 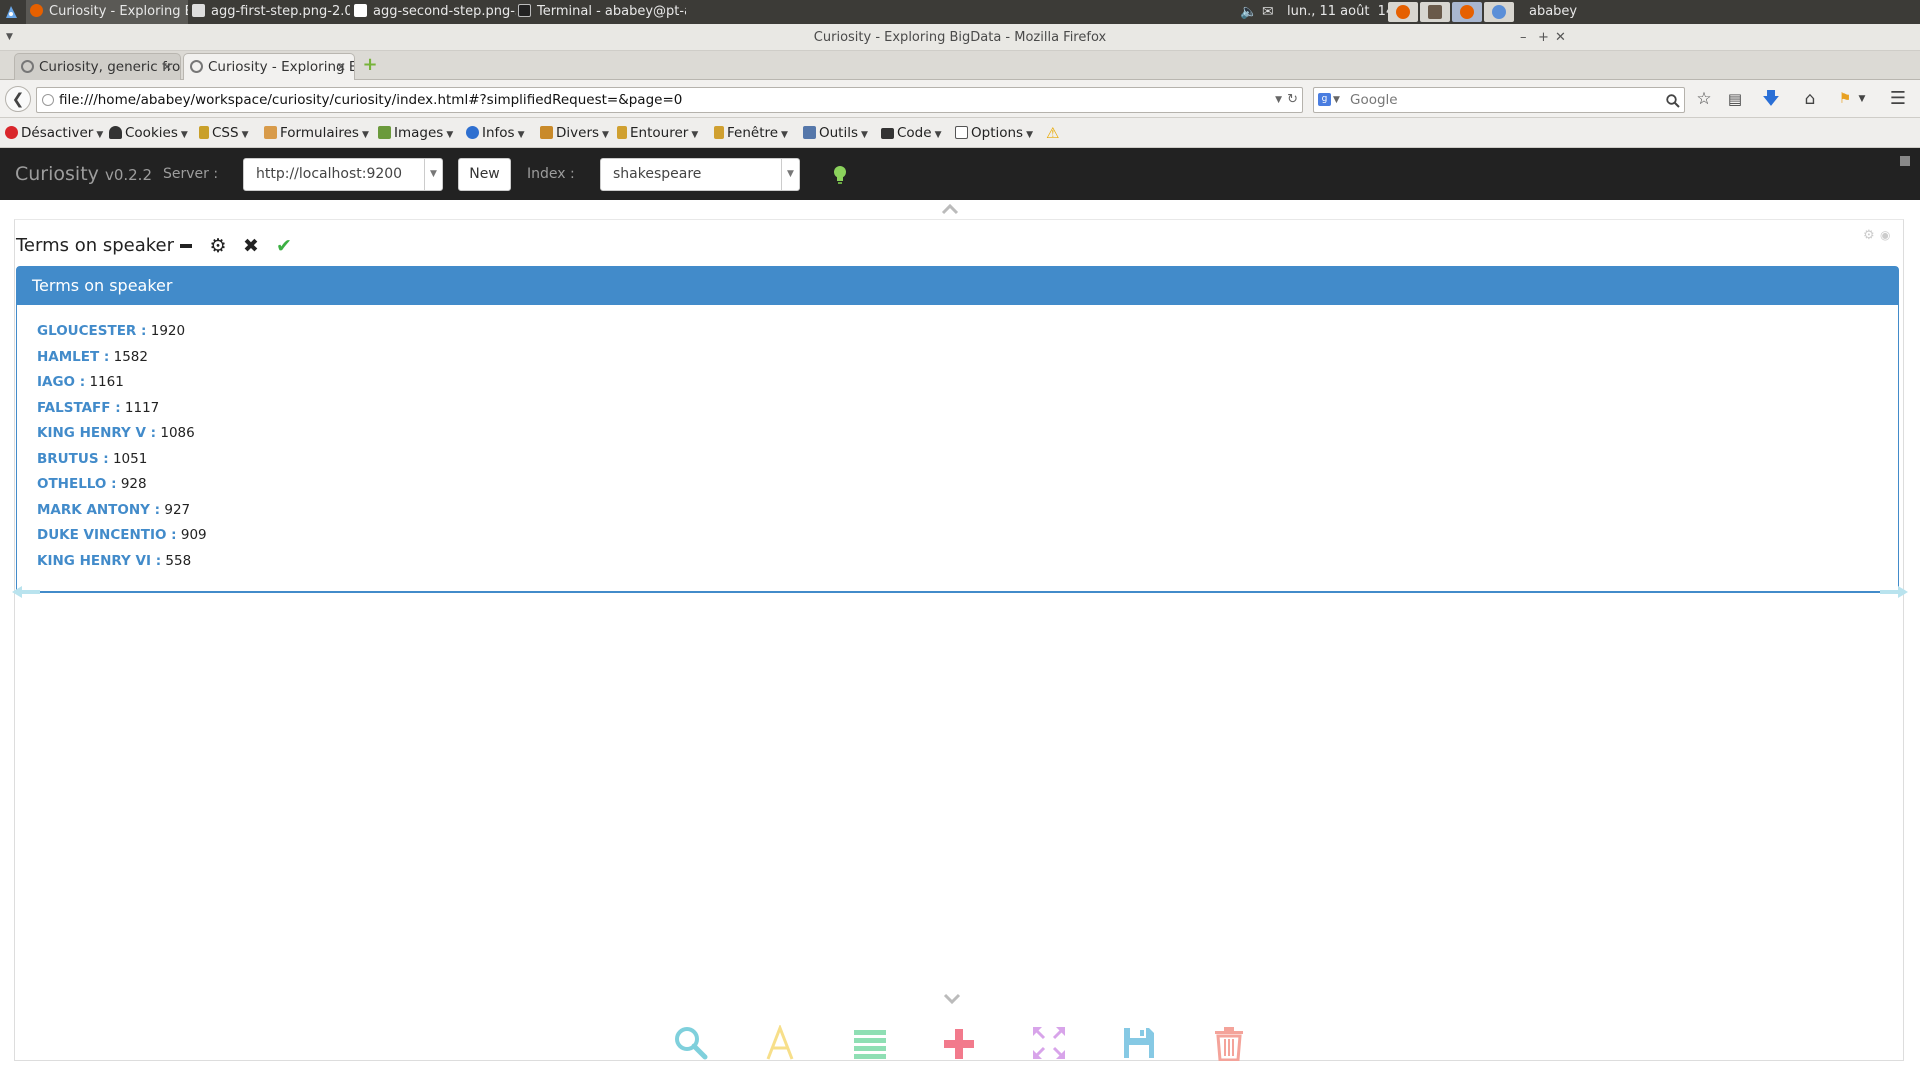 I want to click on terminal-icon, so click(x=524, y=10).